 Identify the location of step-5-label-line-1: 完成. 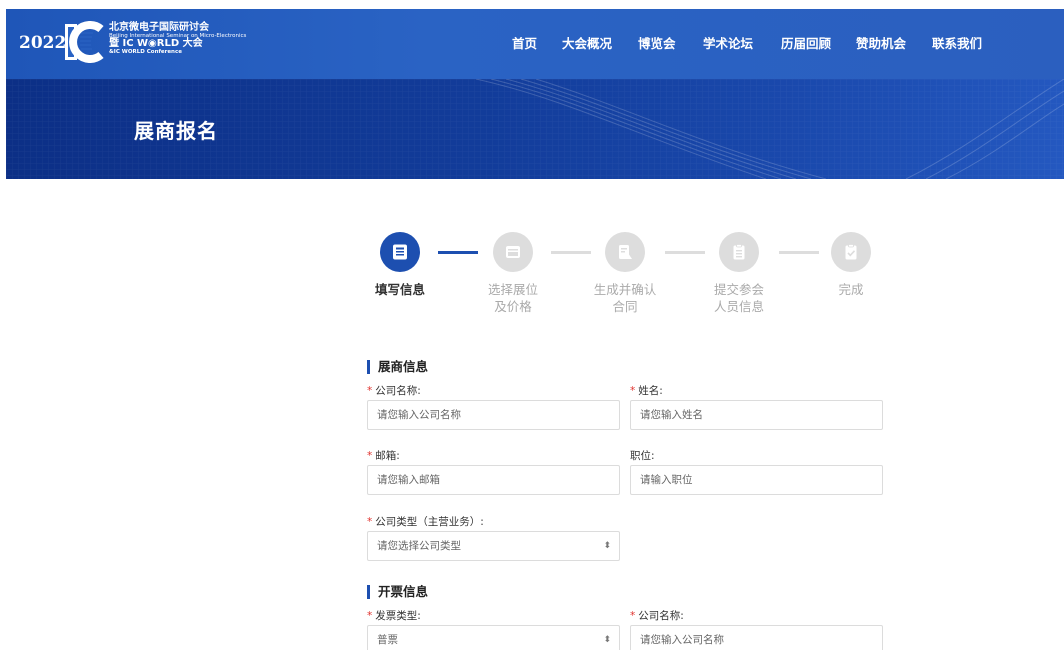
(851, 289).